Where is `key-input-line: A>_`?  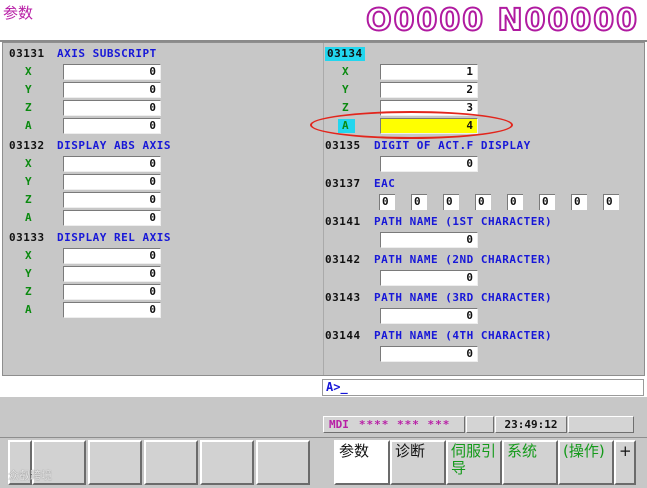
key-input-line: A>_ is located at coordinates (483, 387).